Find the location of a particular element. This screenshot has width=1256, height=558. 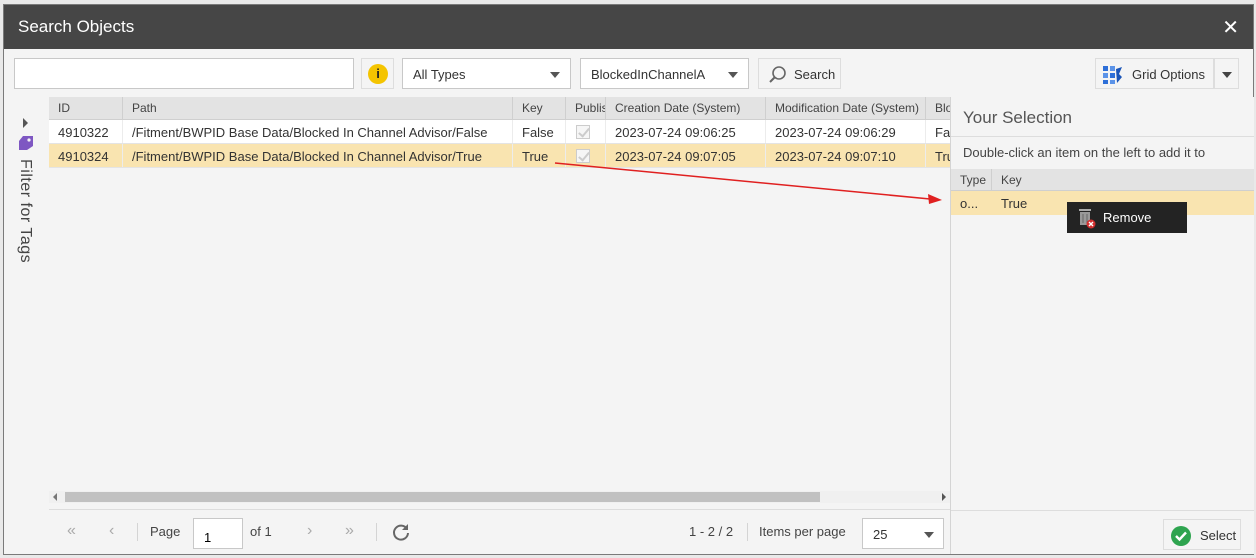

items-per-page-value: 25 is located at coordinates (880, 534).